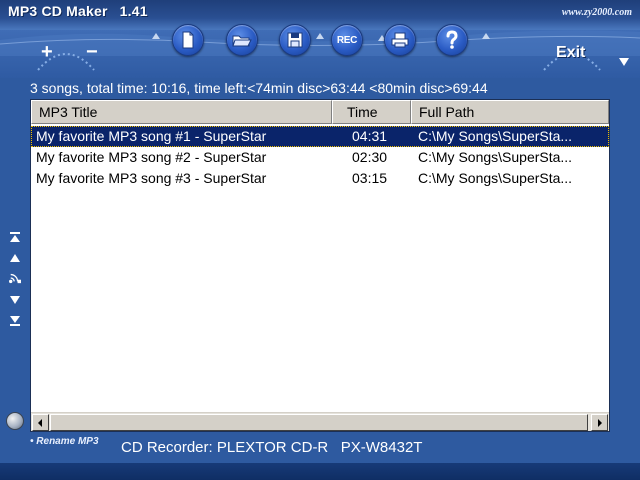  What do you see at coordinates (133, 11) in the screenshot?
I see `app-version: 1.41` at bounding box center [133, 11].